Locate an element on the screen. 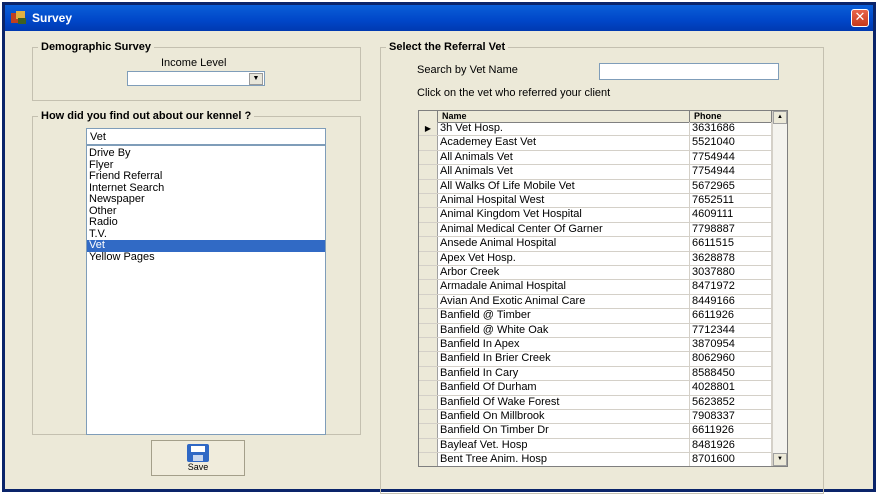 The height and width of the screenshot is (500, 890). table-row: Armadale Animal Hospital 8471972 is located at coordinates (595, 287).